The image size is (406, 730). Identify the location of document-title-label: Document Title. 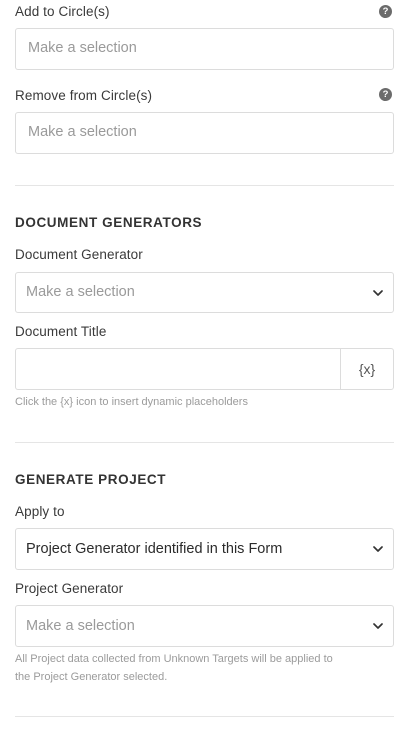
(61, 331).